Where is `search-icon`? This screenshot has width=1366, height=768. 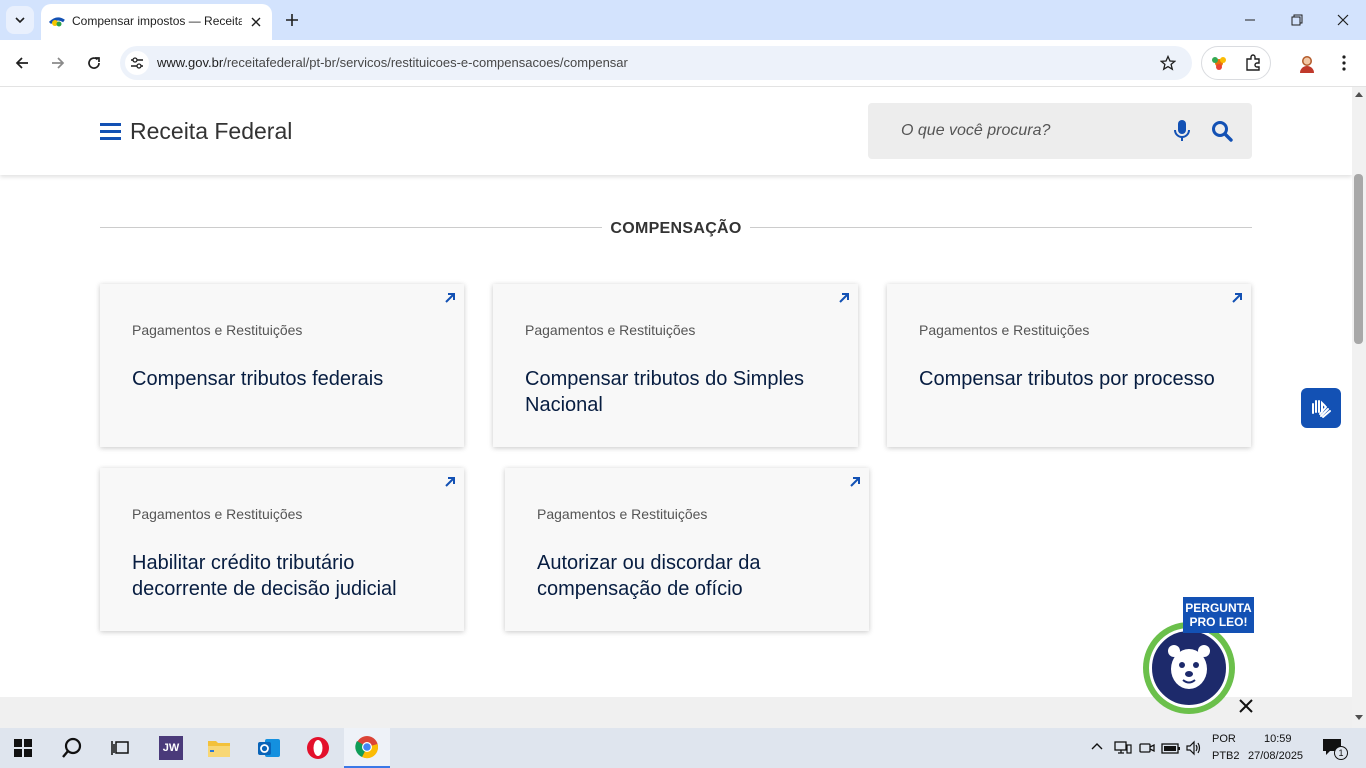
search-icon is located at coordinates (1222, 131).